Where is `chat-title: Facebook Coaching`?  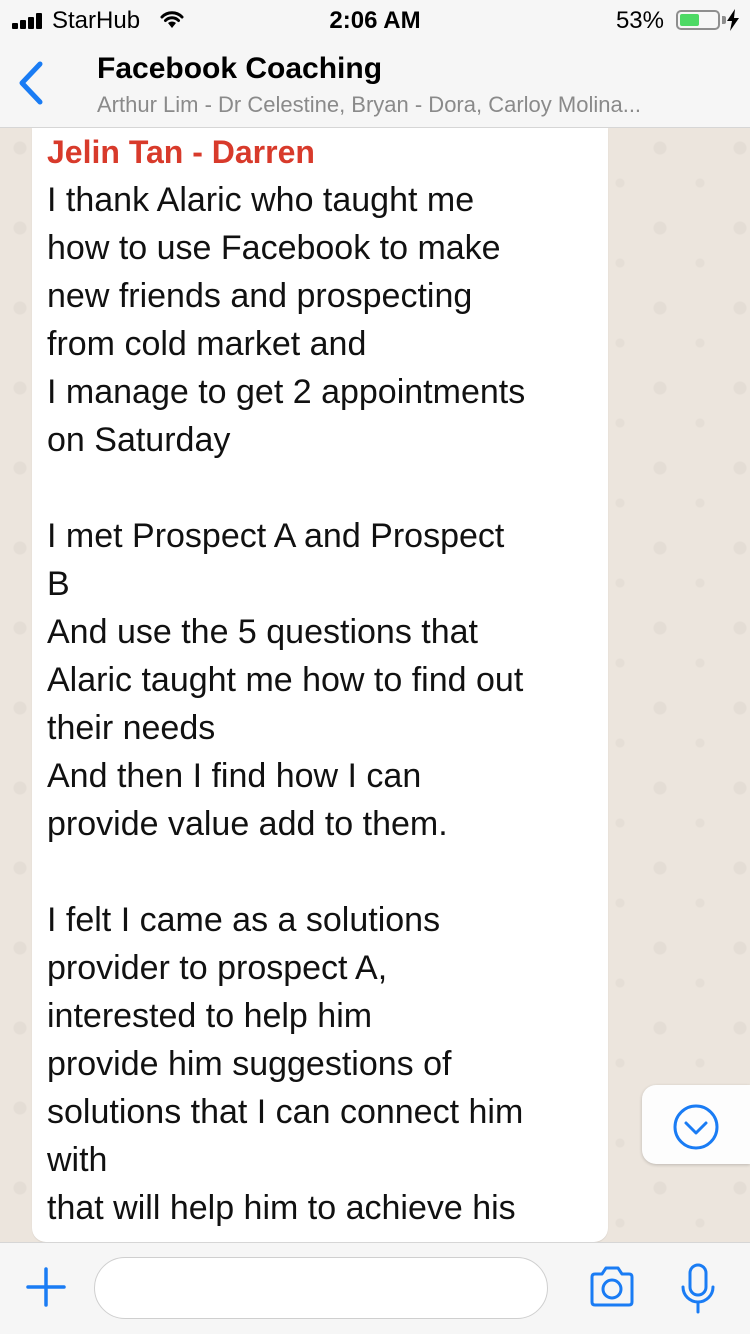 chat-title: Facebook Coaching is located at coordinates (239, 69).